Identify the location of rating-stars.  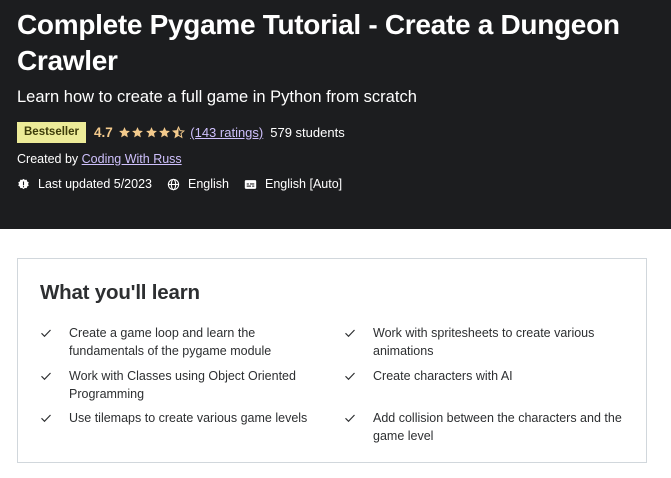
(152, 132).